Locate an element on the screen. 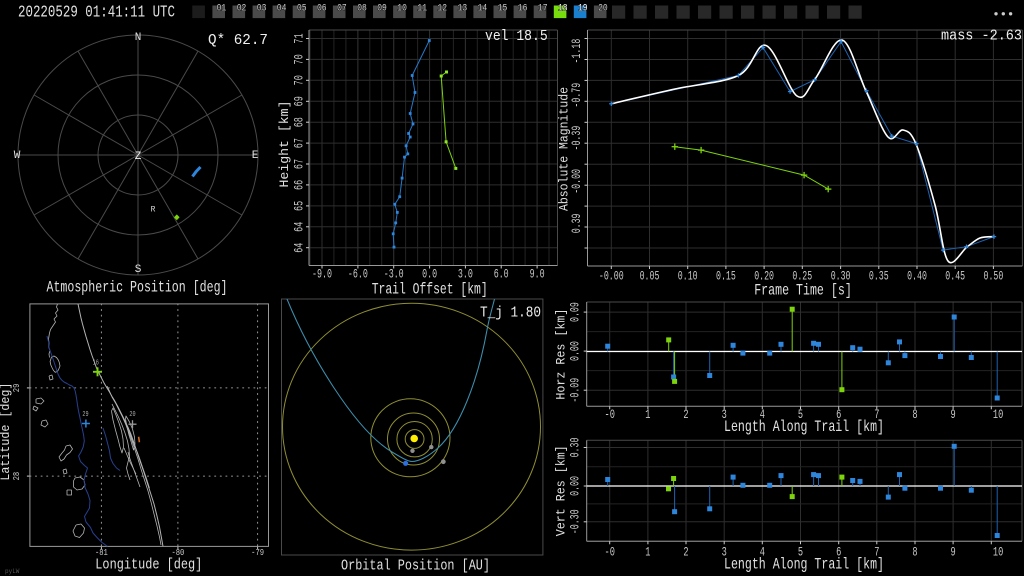 The width and height of the screenshot is (1024, 576). svg-text: 0.09 is located at coordinates (576, 312).